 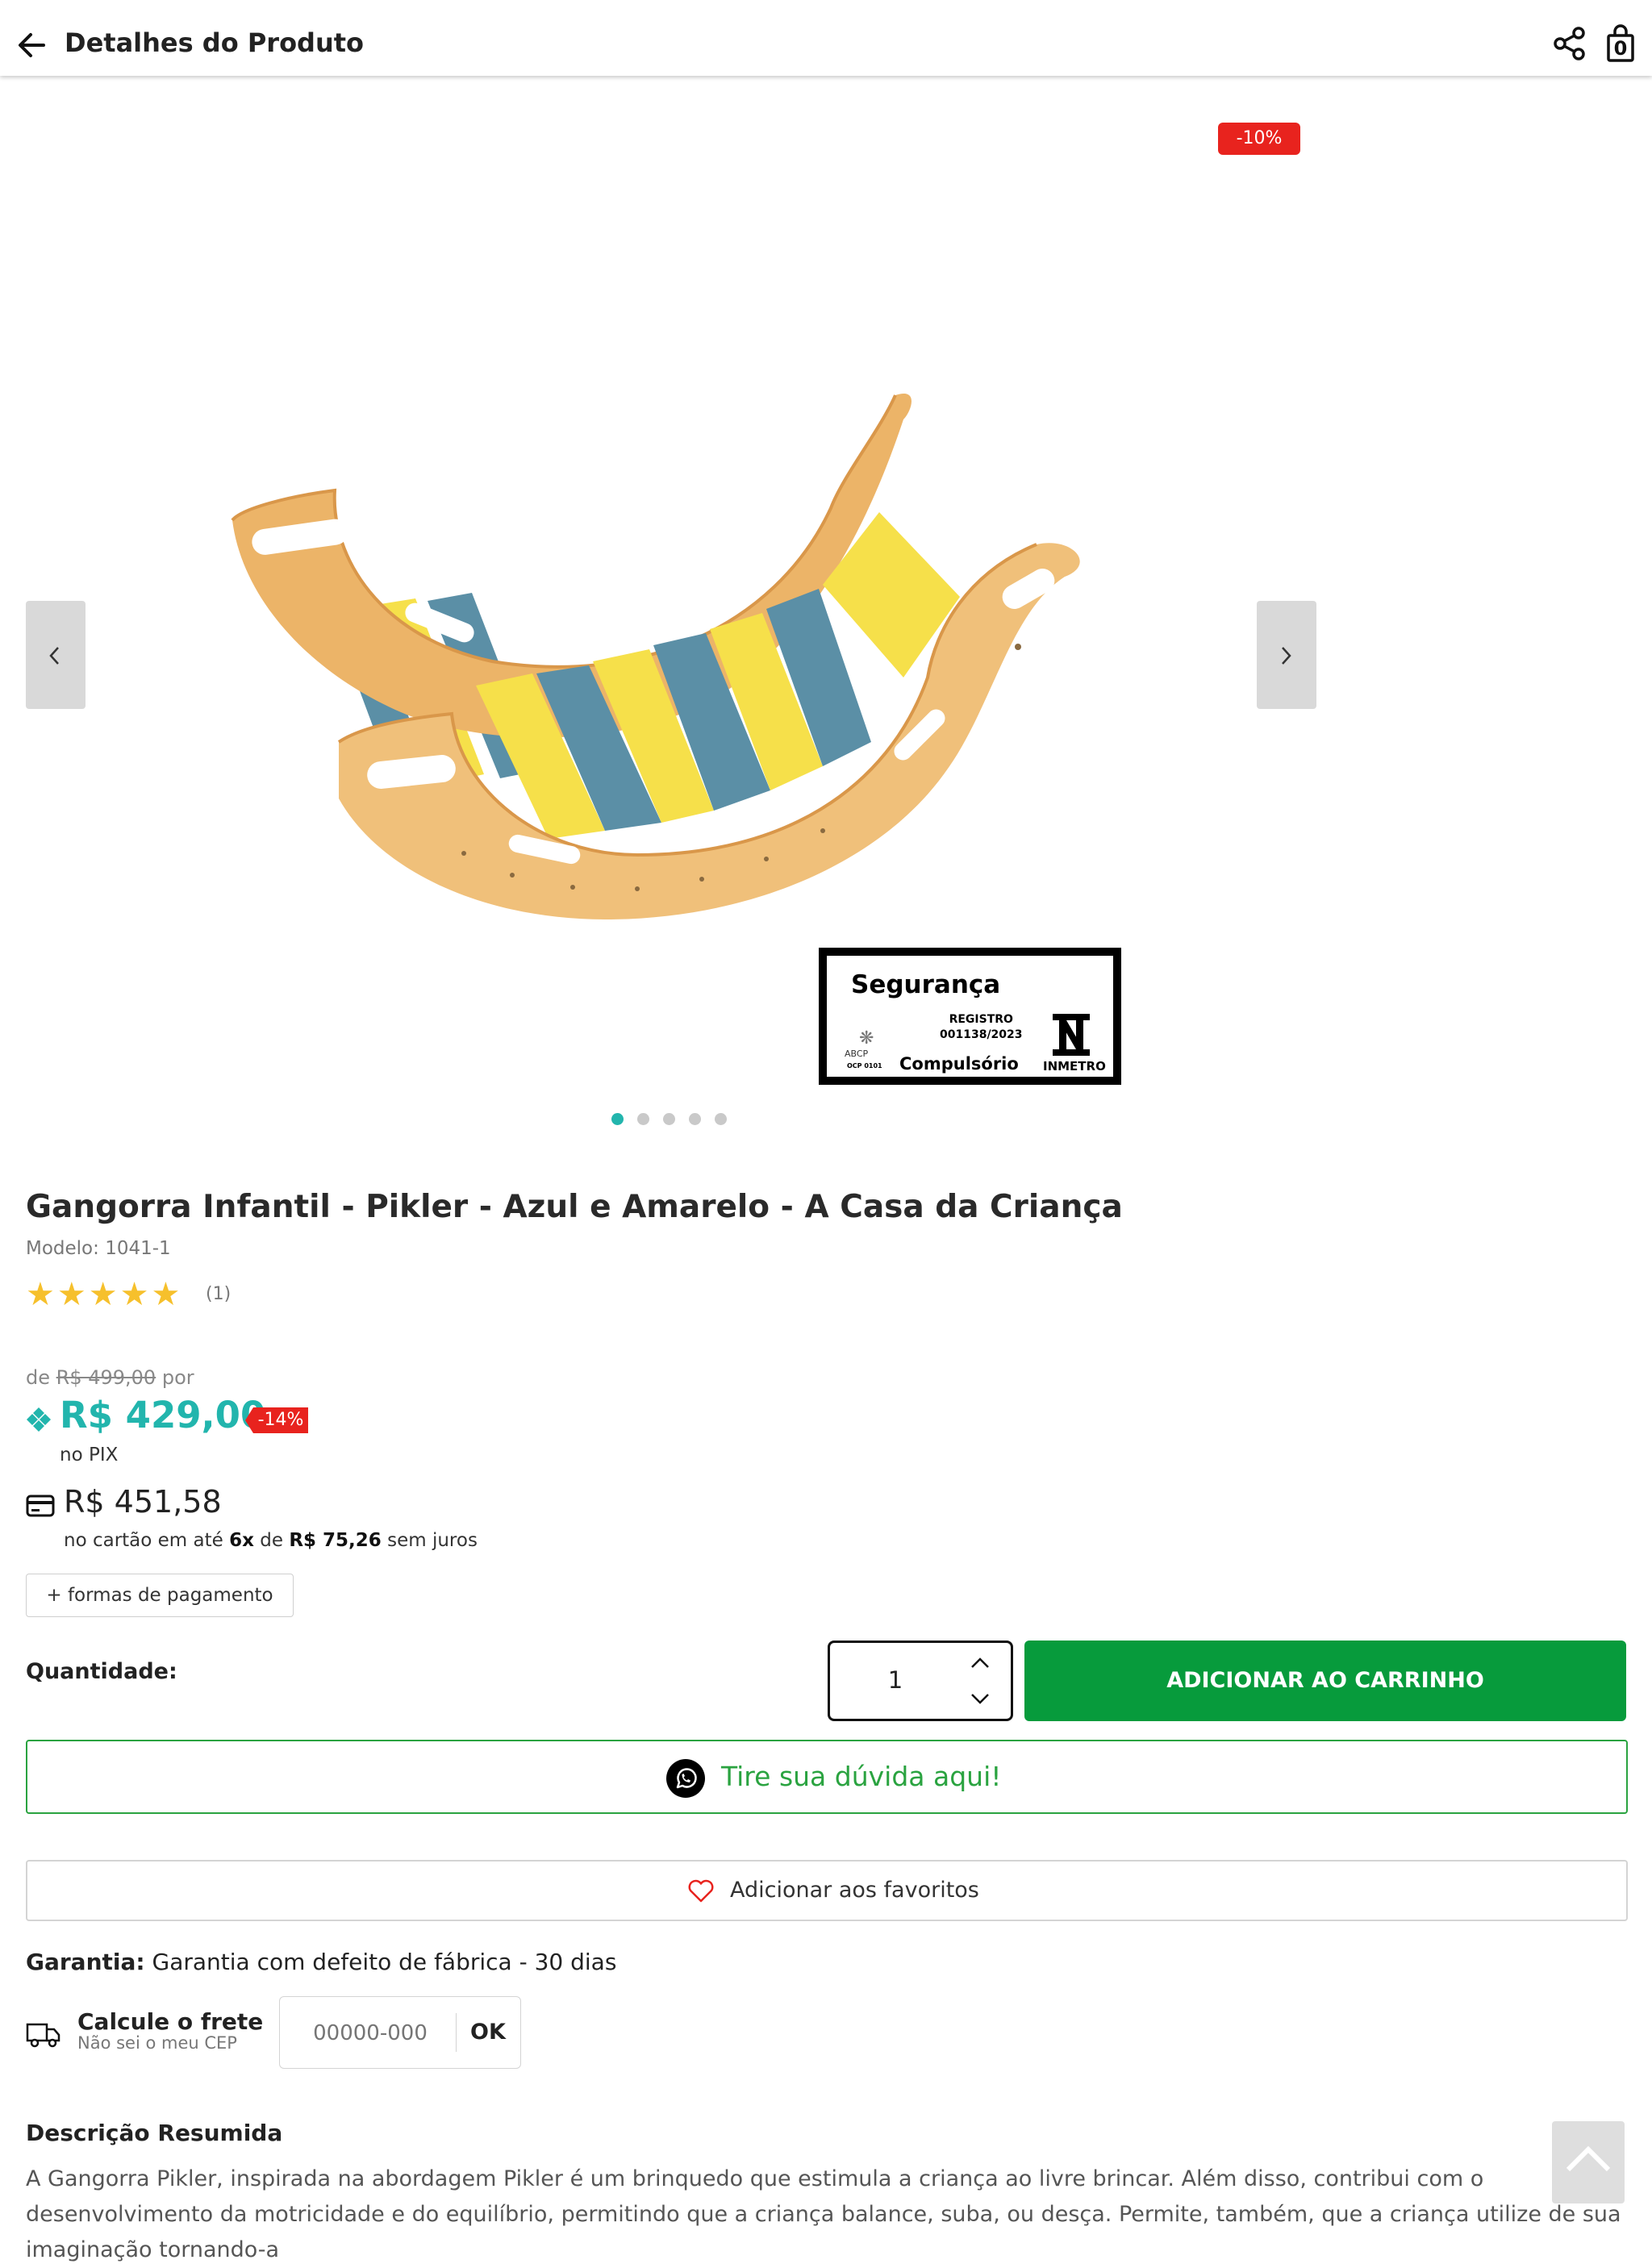 What do you see at coordinates (32, 45) in the screenshot?
I see `back-arrow-icon` at bounding box center [32, 45].